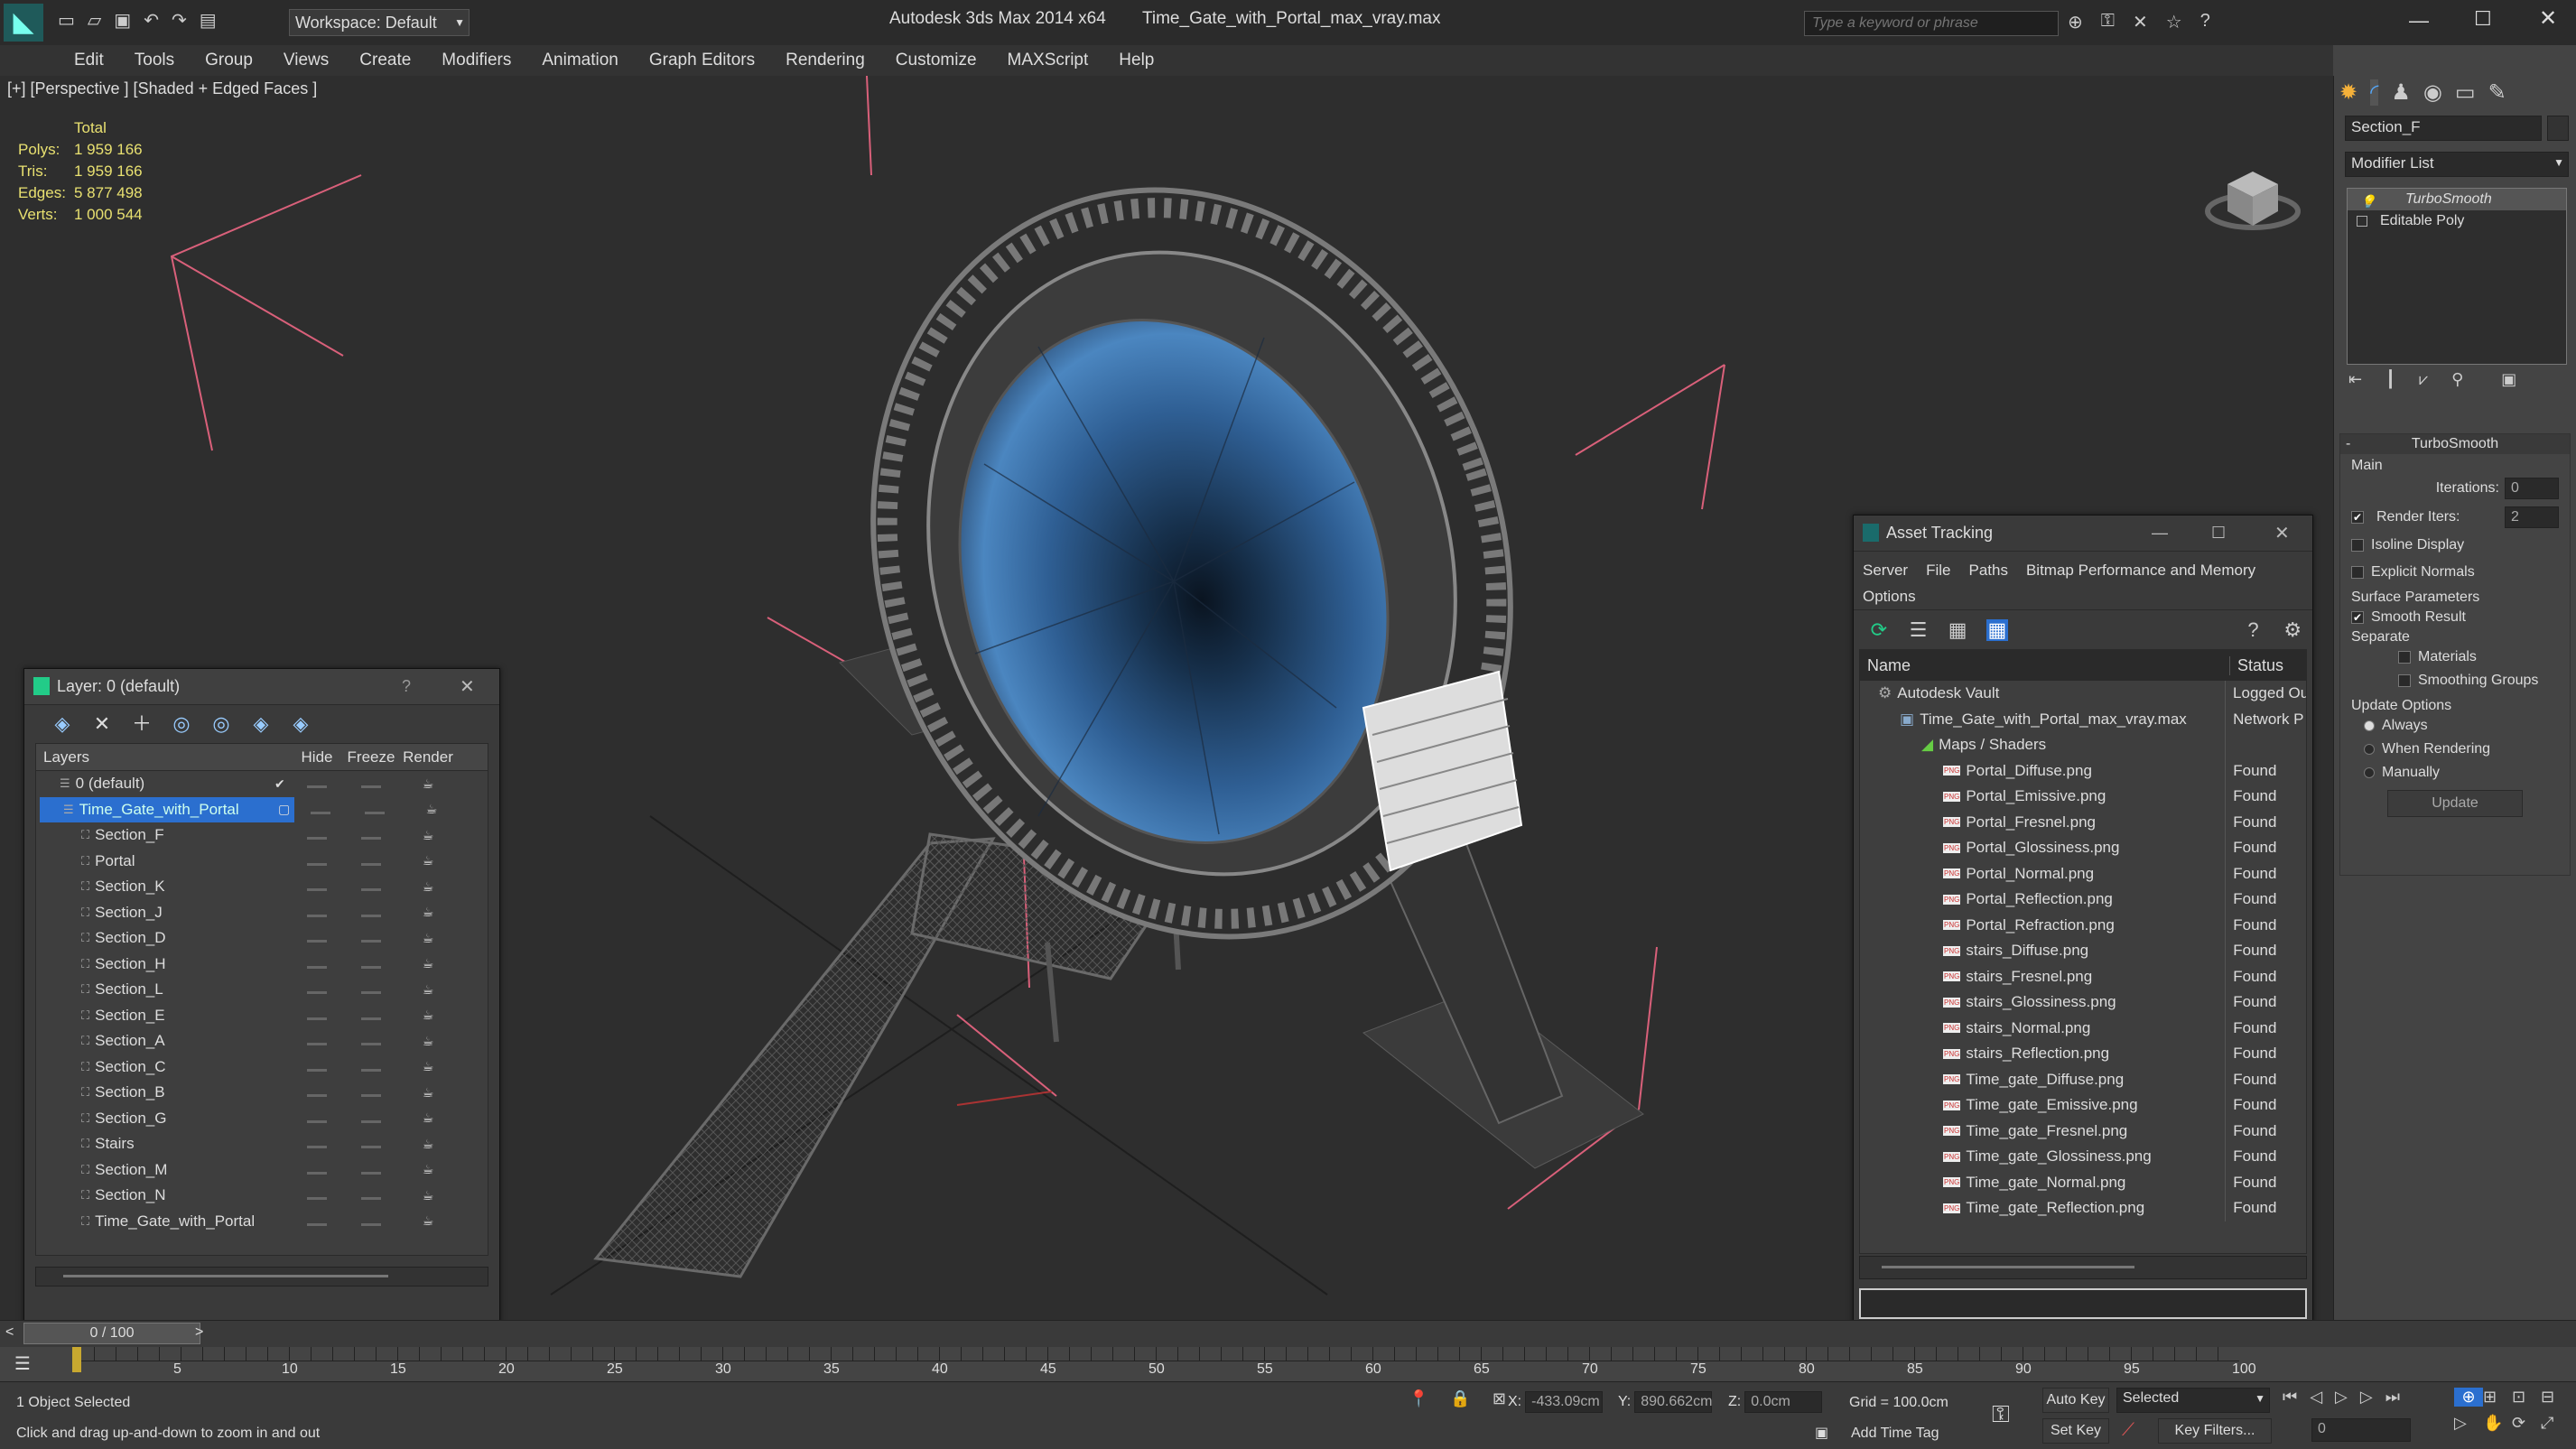 Image resolution: width=2576 pixels, height=1449 pixels. What do you see at coordinates (2174, 22) in the screenshot?
I see `star-icon: ☆` at bounding box center [2174, 22].